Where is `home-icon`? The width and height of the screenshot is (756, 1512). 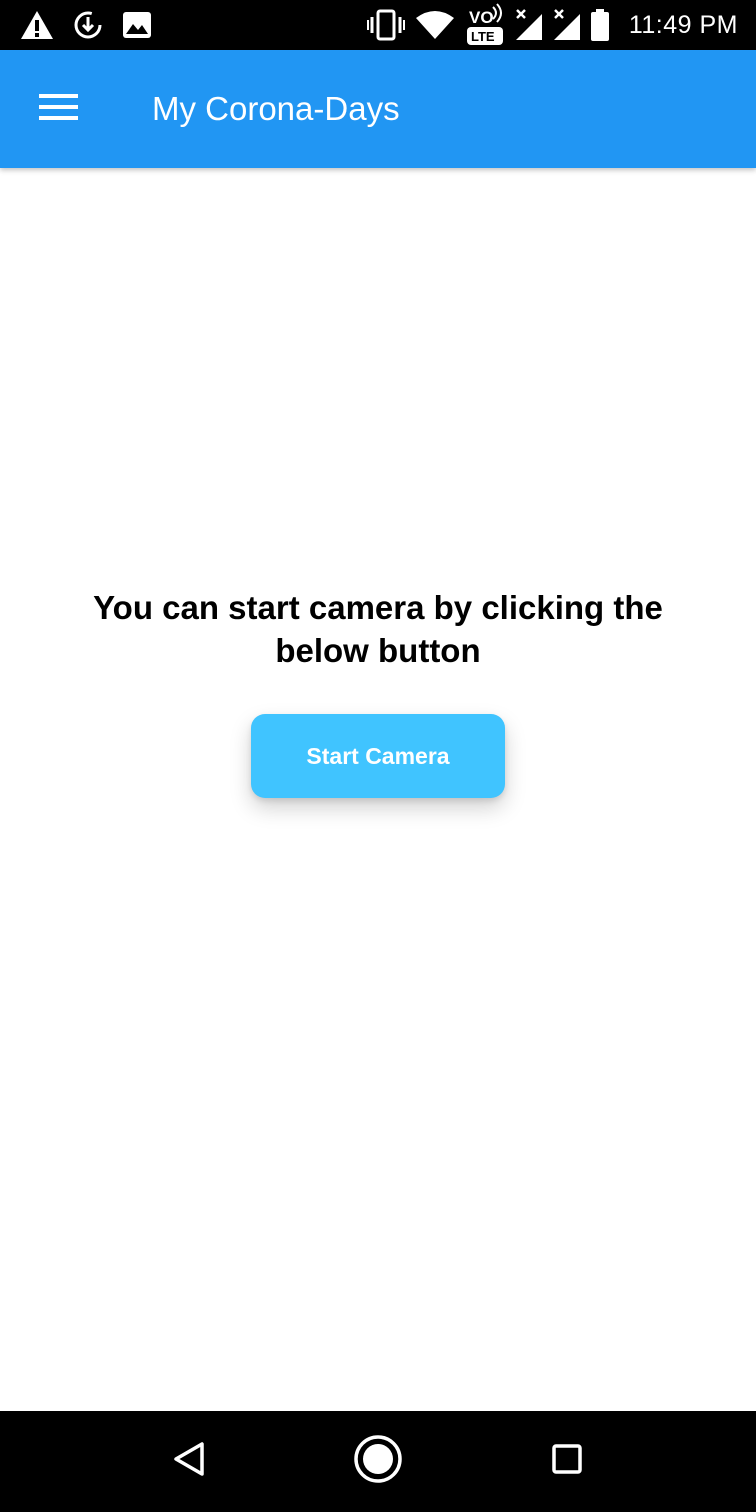
home-icon is located at coordinates (378, 1461).